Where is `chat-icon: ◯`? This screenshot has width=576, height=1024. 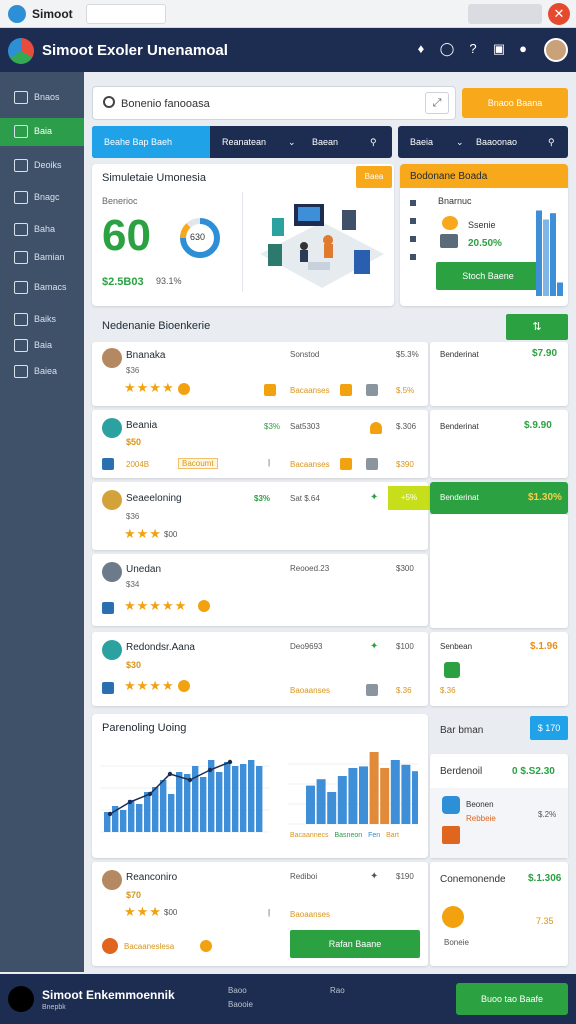 chat-icon: ◯ is located at coordinates (447, 50).